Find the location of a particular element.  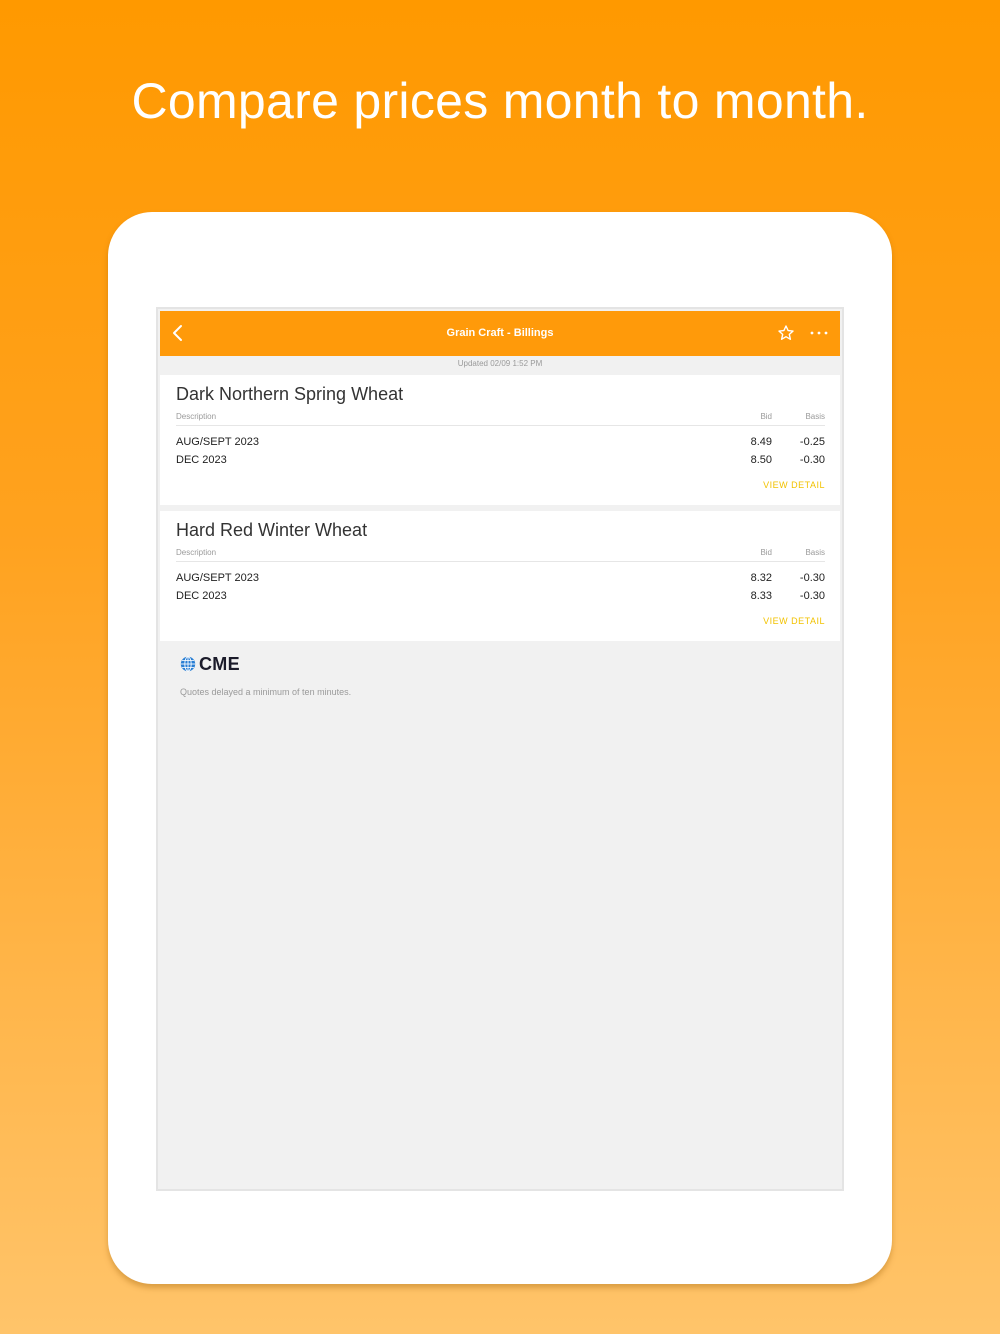

row-basis: -0.25 is located at coordinates (812, 442).